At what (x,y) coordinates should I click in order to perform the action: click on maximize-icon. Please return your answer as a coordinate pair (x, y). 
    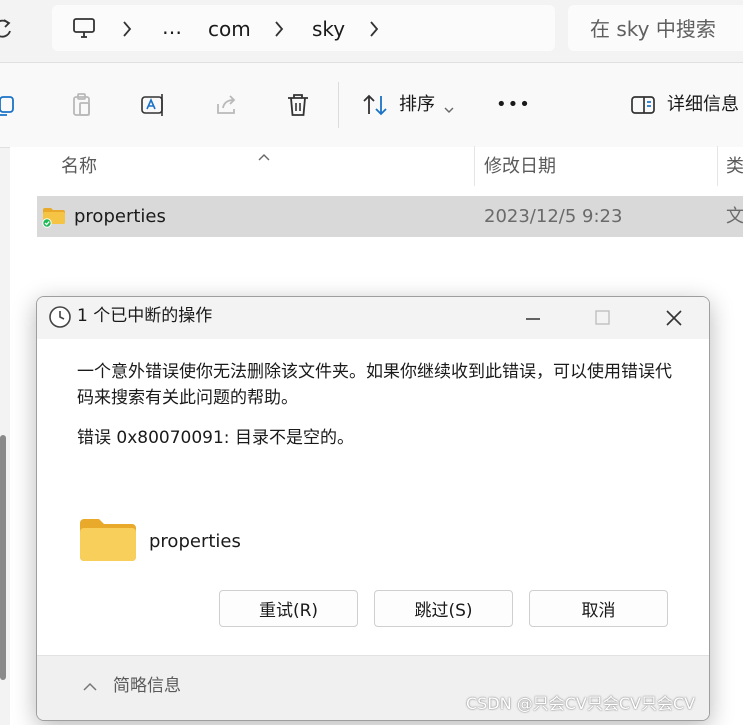
    Looking at the image, I should click on (603, 320).